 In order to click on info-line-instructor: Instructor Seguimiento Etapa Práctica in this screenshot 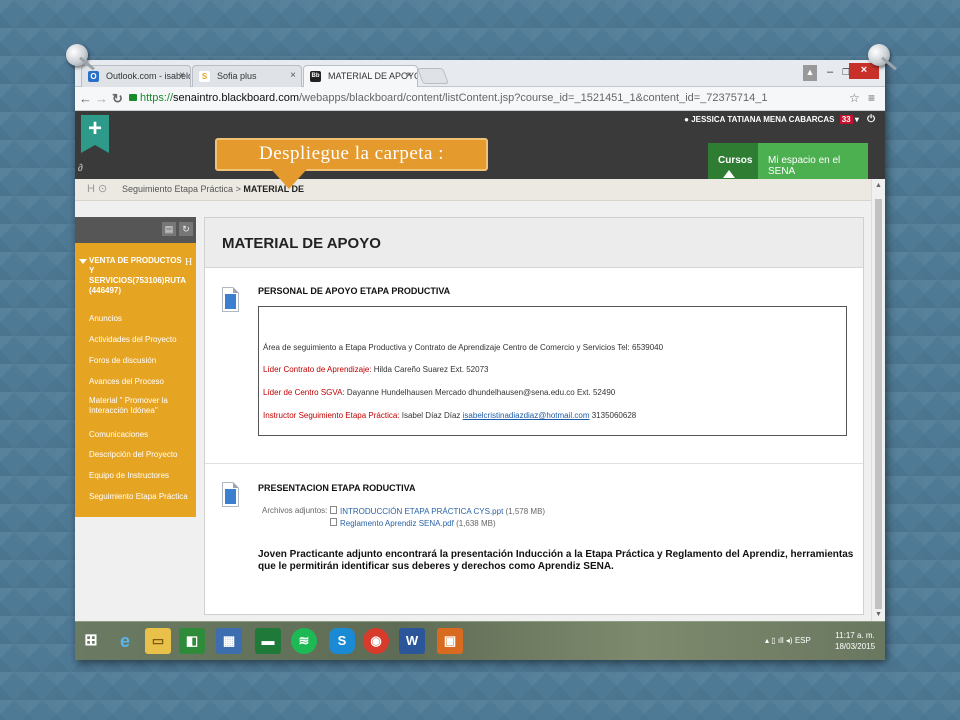, I will do `click(449, 415)`.